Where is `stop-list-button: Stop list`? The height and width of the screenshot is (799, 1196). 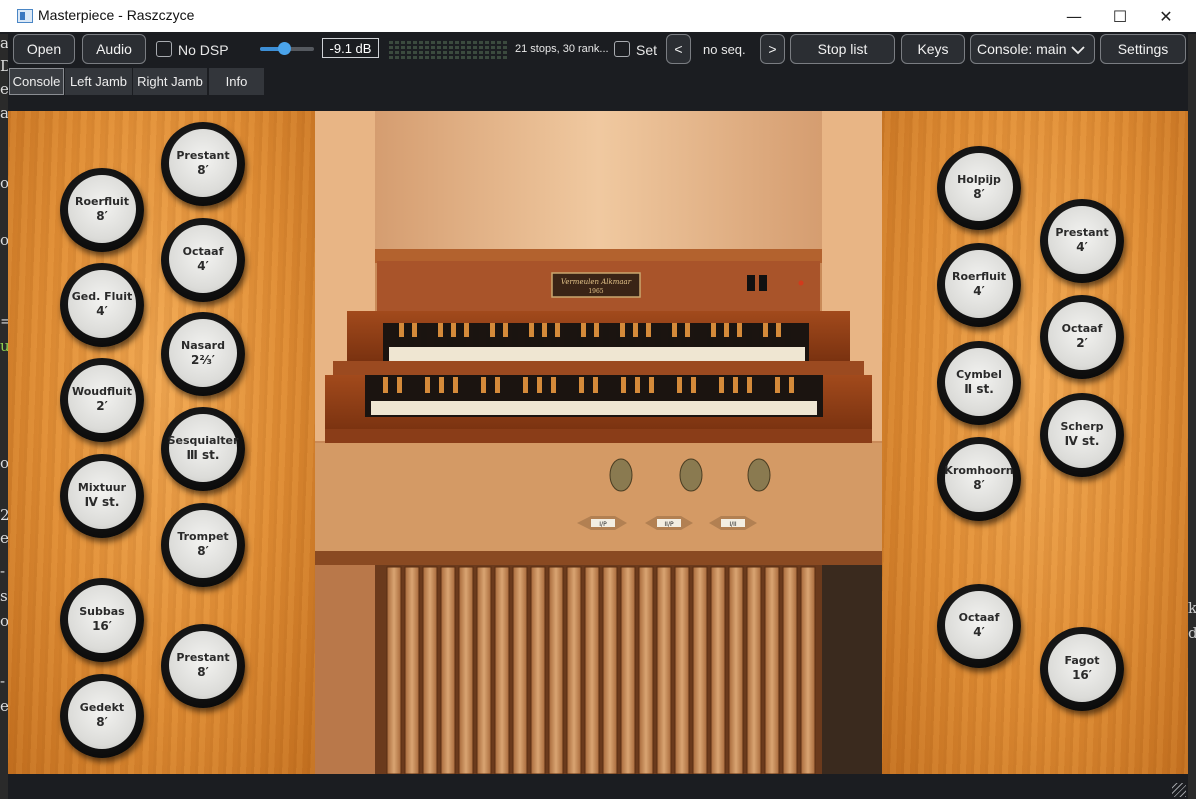
stop-list-button: Stop list is located at coordinates (842, 49).